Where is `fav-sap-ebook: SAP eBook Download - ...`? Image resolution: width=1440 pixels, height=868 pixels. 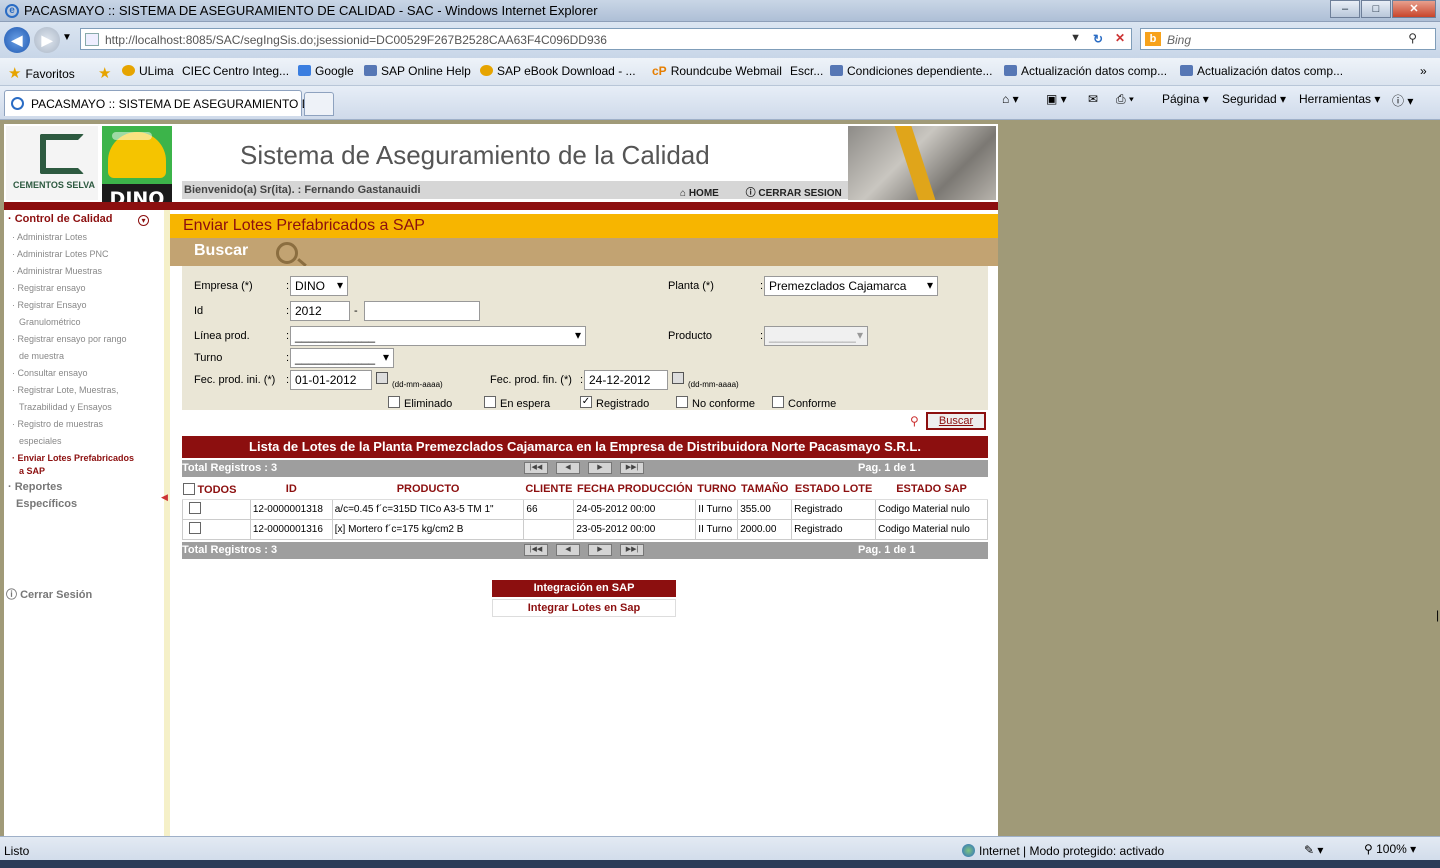
fav-sap-ebook: SAP eBook Download - ... is located at coordinates (558, 71).